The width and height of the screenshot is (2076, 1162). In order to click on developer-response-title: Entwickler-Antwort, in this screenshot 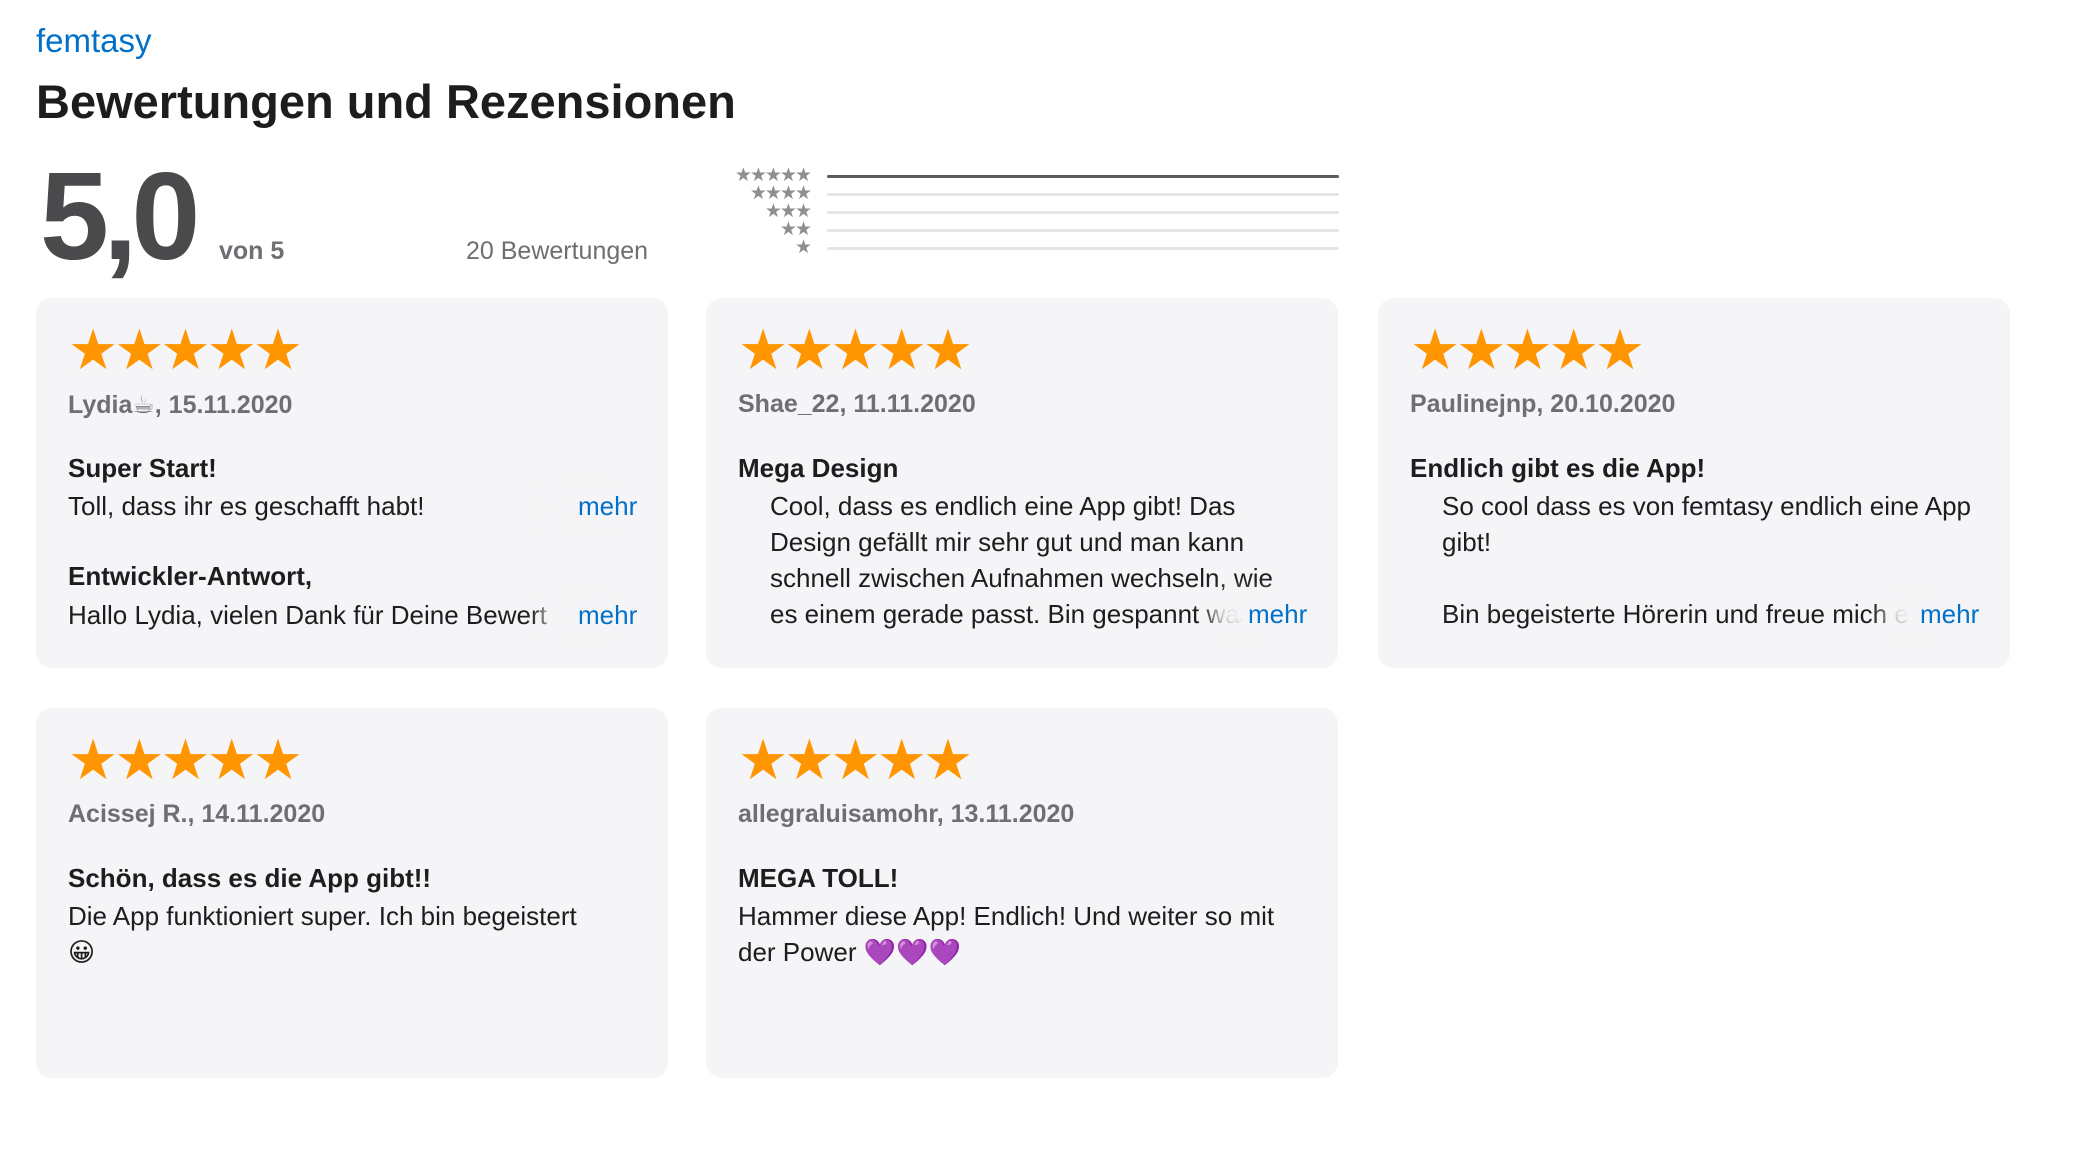, I will do `click(190, 576)`.